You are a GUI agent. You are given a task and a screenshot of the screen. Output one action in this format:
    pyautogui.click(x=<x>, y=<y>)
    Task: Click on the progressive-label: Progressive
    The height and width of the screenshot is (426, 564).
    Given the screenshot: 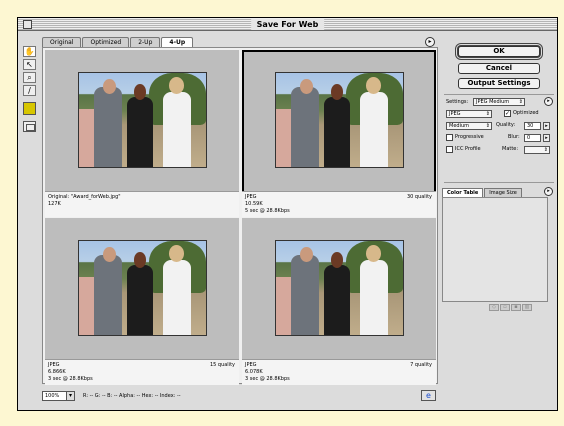 What is the action you would take?
    pyautogui.click(x=469, y=137)
    